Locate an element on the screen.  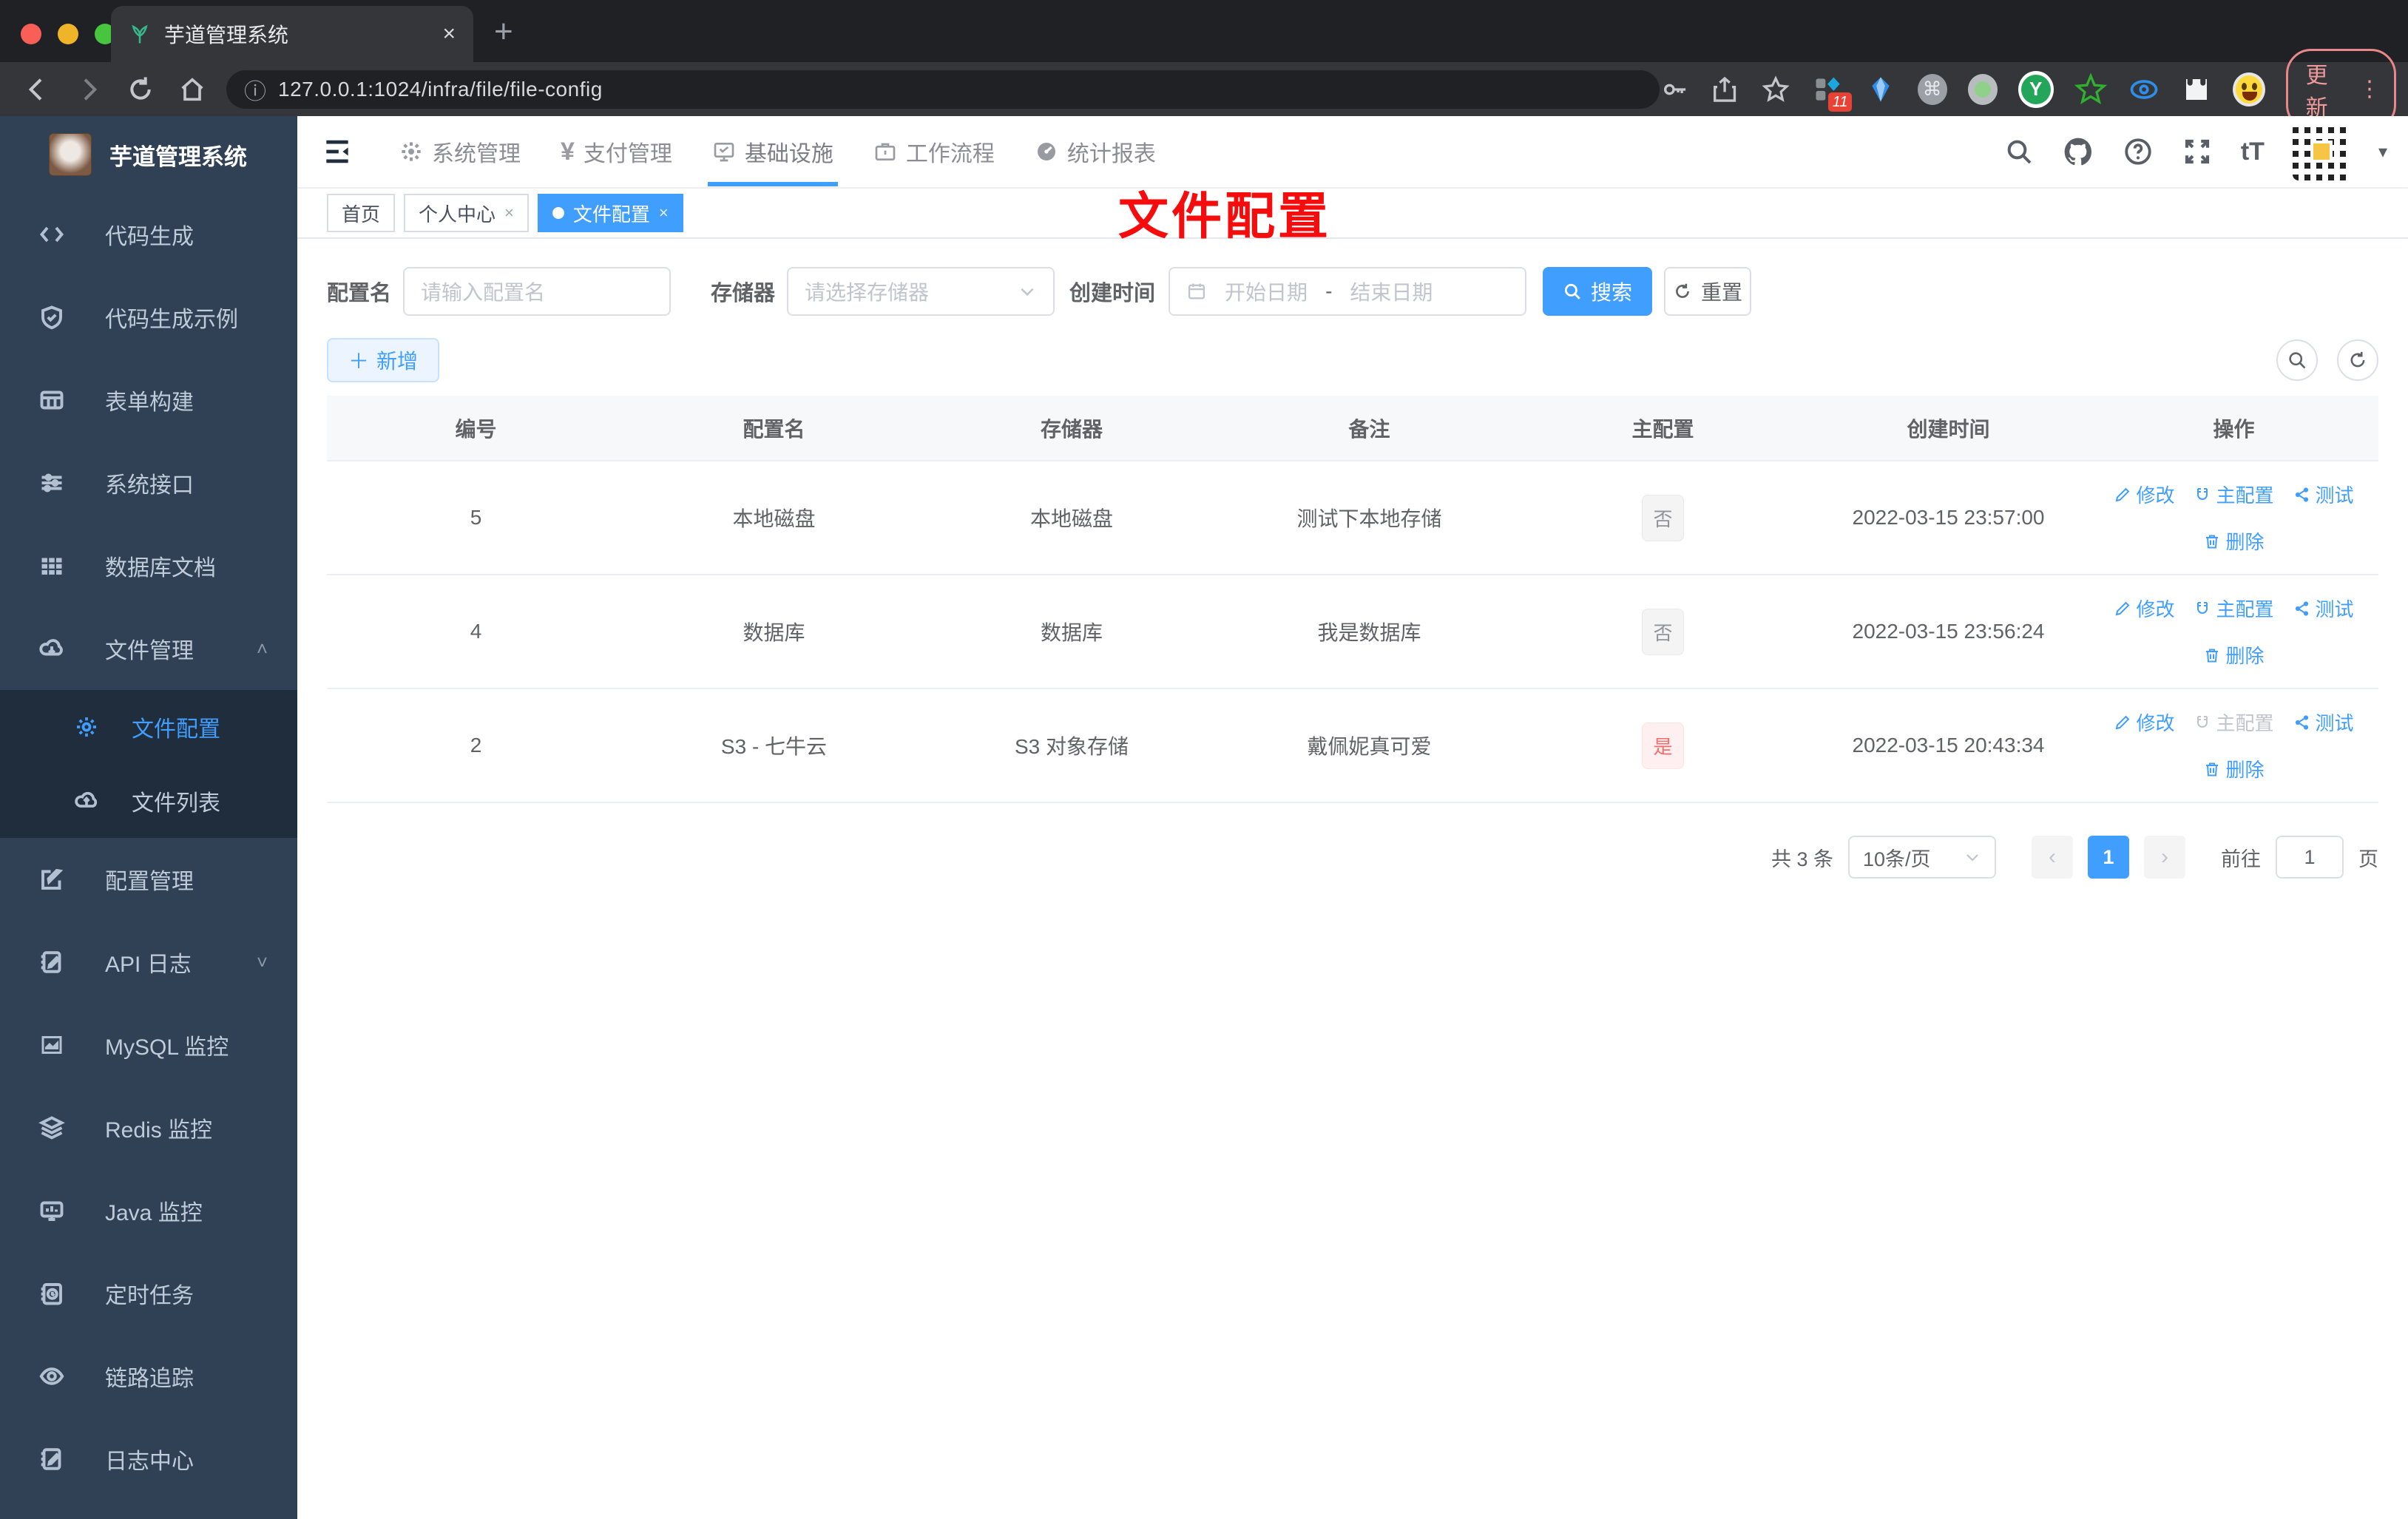
extension-star-icon is located at coordinates (2090, 89).